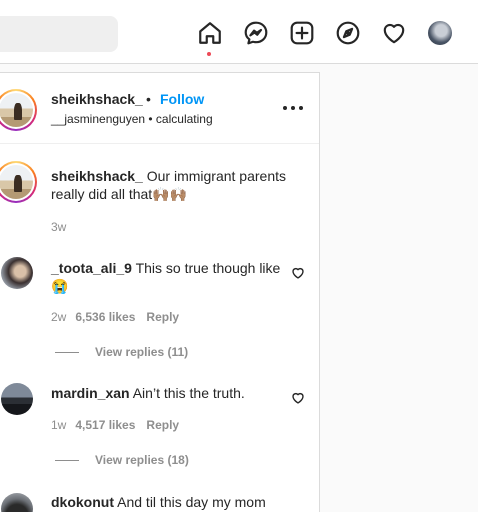 Image resolution: width=478 pixels, height=512 pixels. I want to click on new-post-icon, so click(302, 33).